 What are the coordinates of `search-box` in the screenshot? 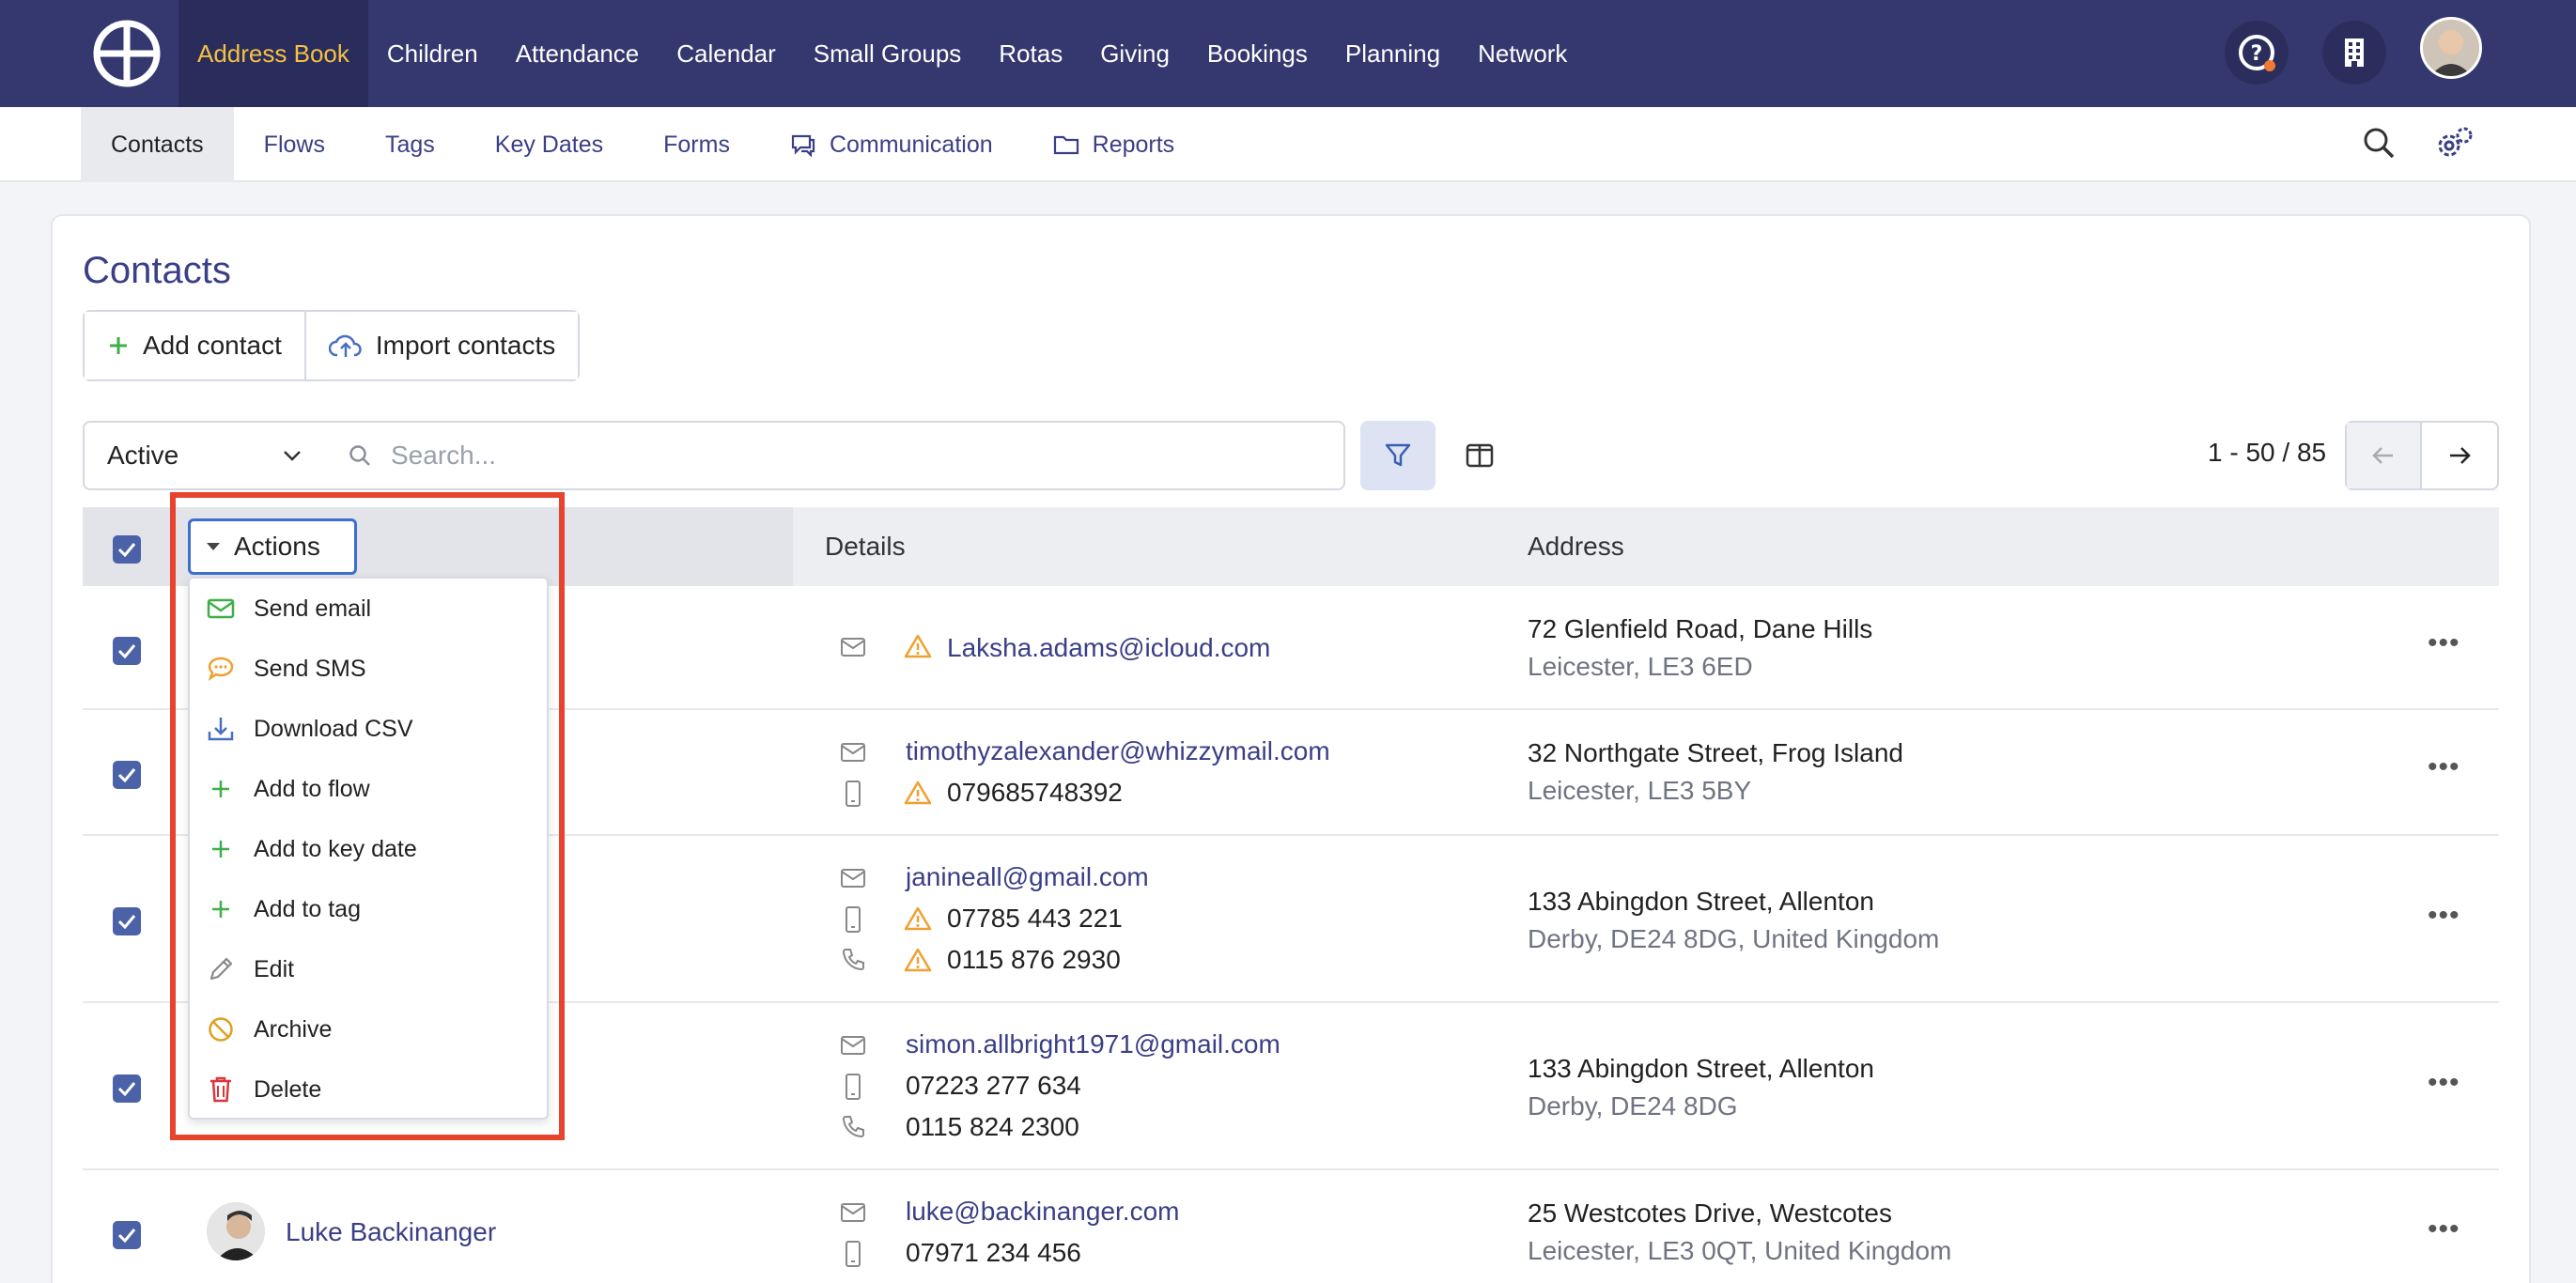 It's located at (835, 455).